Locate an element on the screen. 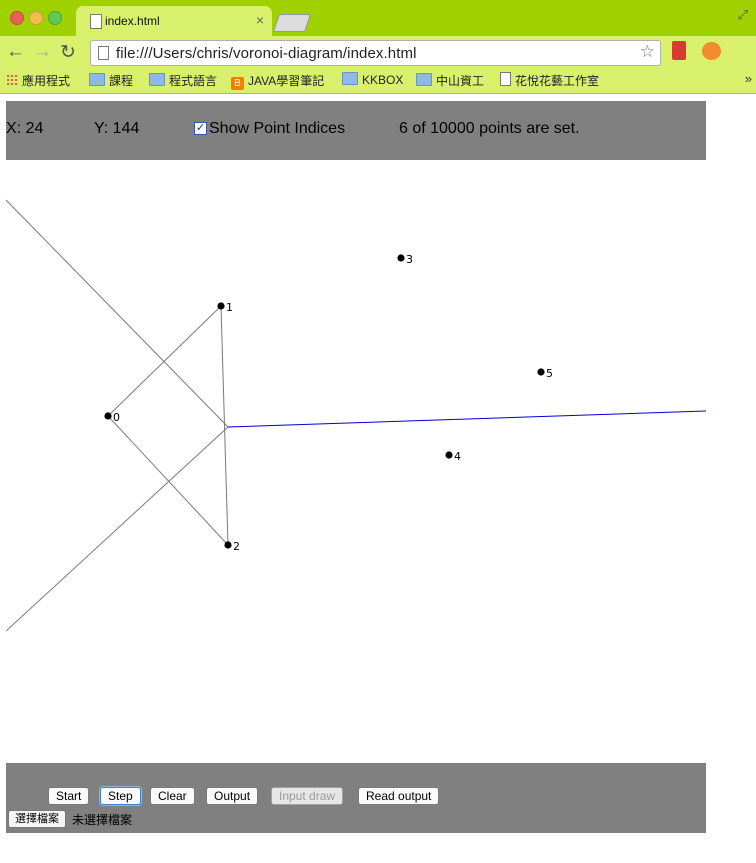 The height and width of the screenshot is (863, 756). fullscreen-icon: ⤢ is located at coordinates (743, 15).